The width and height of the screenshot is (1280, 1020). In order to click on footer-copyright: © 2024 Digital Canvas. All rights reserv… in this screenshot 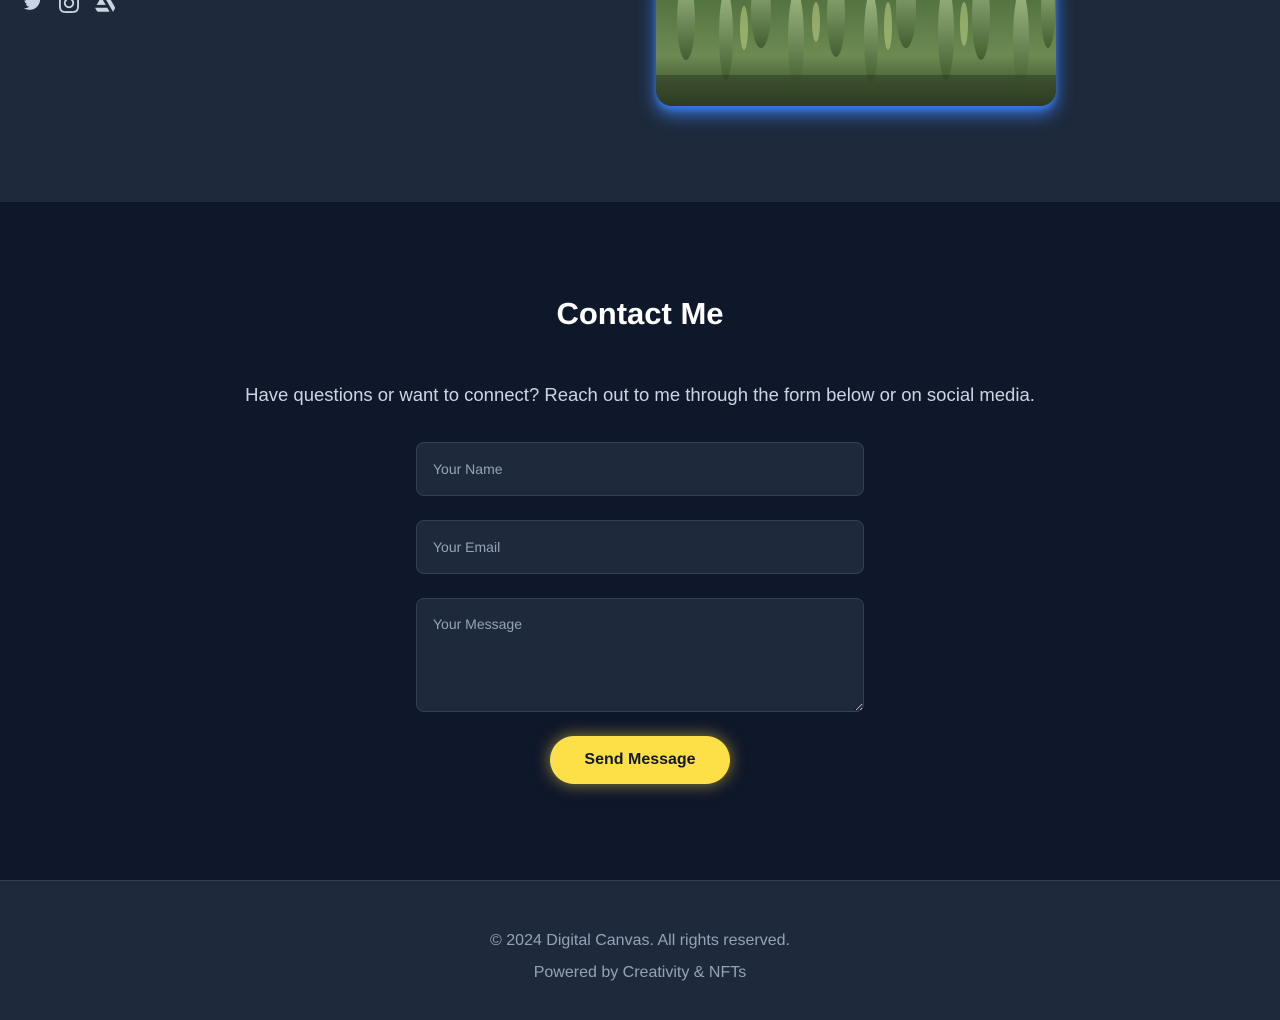, I will do `click(640, 940)`.